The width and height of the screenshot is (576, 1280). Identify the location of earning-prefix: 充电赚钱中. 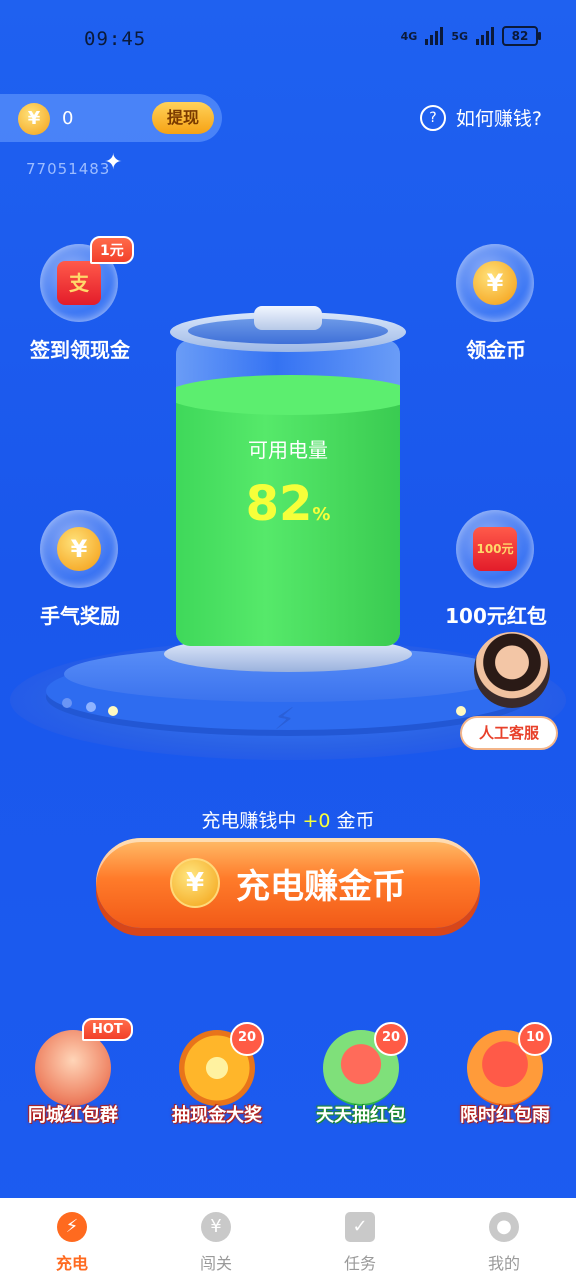
(249, 821).